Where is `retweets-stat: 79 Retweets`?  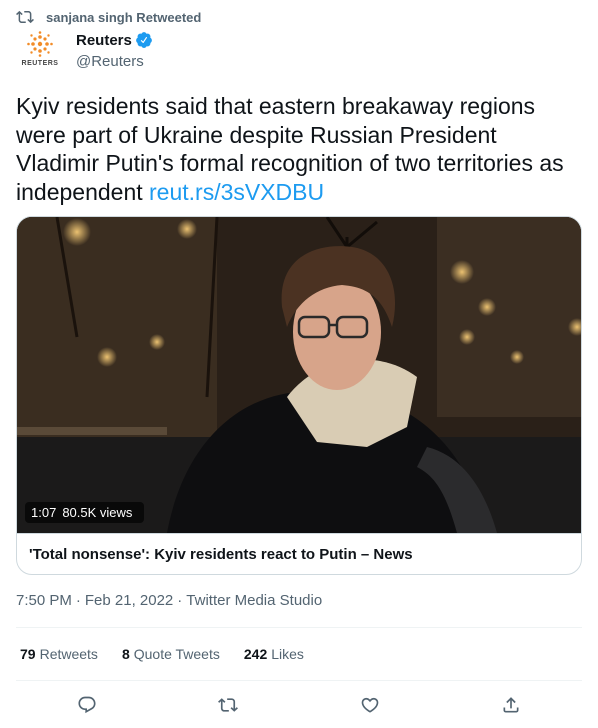
retweets-stat: 79 Retweets is located at coordinates (59, 654).